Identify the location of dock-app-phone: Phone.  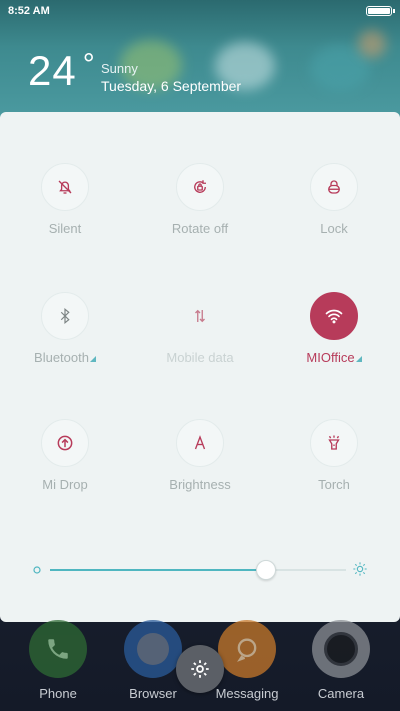
(58, 660).